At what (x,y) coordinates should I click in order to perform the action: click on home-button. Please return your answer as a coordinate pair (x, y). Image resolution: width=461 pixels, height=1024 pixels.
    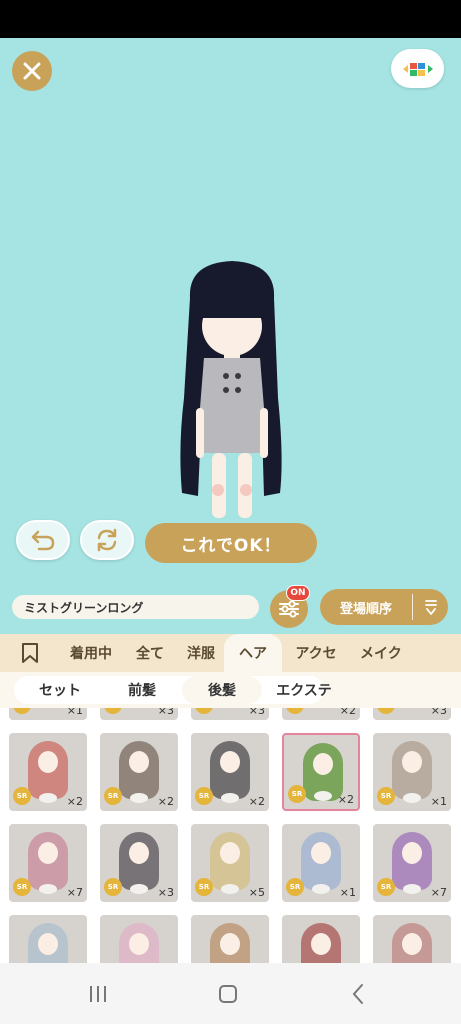
    Looking at the image, I should click on (228, 994).